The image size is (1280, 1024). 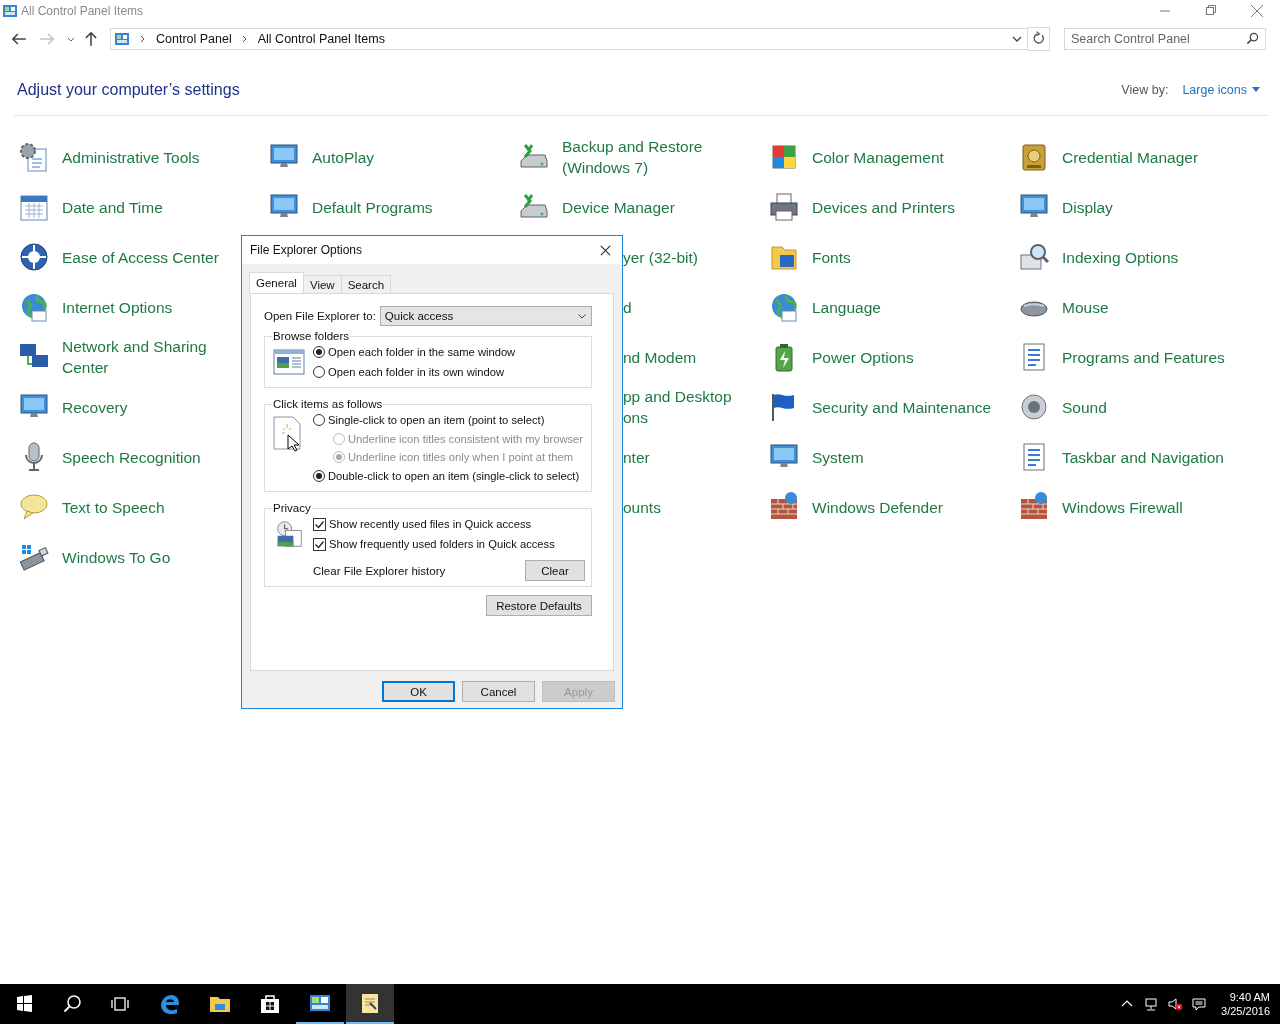 I want to click on option-label: Open each folder in its own window, so click(x=416, y=372).